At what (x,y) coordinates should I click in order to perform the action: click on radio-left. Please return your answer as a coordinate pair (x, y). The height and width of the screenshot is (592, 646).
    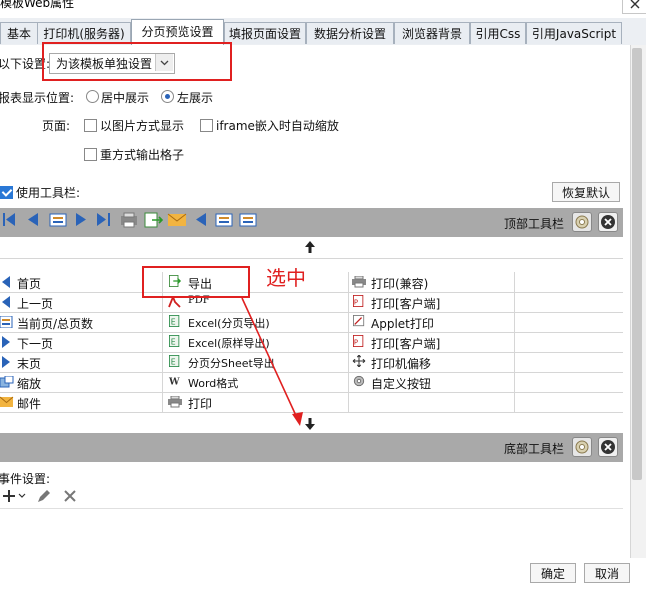
    Looking at the image, I should click on (167, 96).